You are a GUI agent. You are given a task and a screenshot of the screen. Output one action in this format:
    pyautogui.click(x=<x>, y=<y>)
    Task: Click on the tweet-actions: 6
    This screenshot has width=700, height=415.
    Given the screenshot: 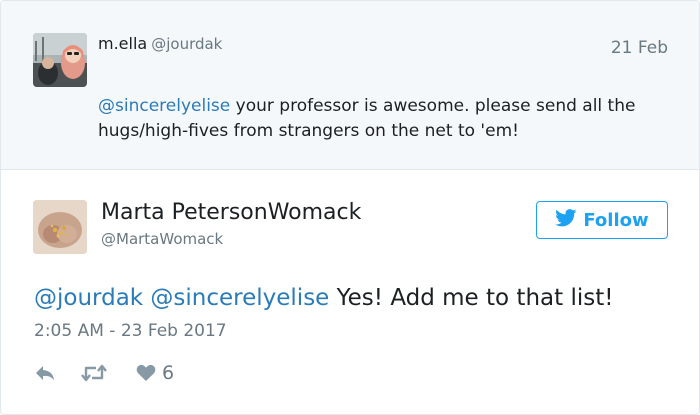 What is the action you would take?
    pyautogui.click(x=104, y=373)
    